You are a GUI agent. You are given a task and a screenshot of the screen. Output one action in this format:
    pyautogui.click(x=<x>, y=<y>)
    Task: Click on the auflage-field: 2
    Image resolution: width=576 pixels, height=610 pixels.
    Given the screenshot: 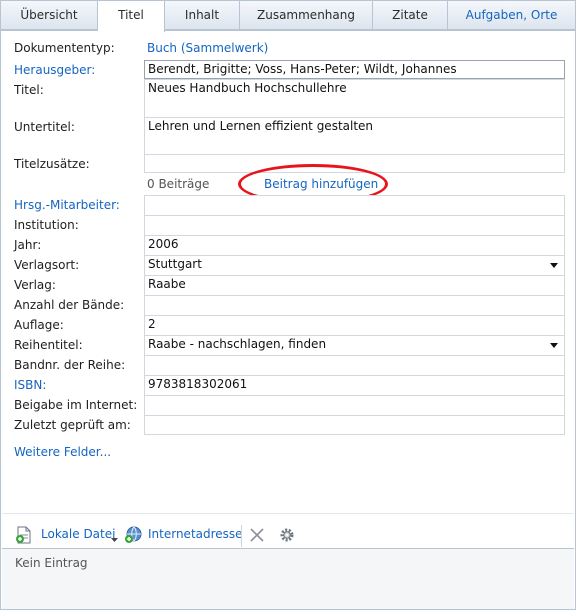 What is the action you would take?
    pyautogui.click(x=354, y=325)
    